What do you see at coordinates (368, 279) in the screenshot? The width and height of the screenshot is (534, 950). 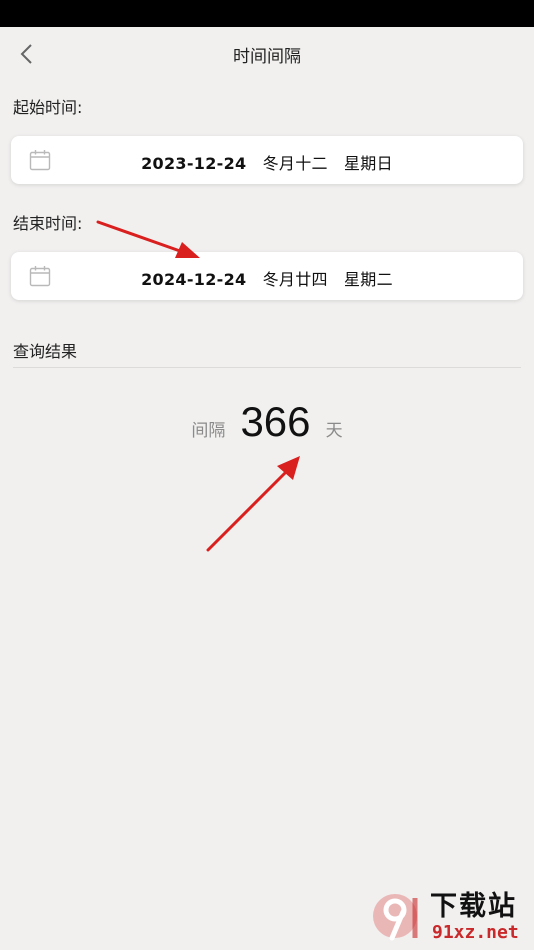 I see `end-weekday: 星期二` at bounding box center [368, 279].